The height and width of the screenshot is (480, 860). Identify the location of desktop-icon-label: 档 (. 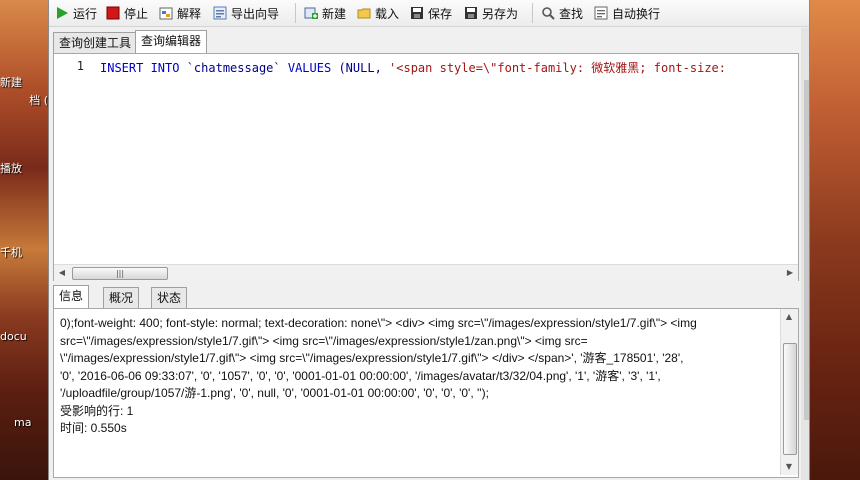
(38, 100).